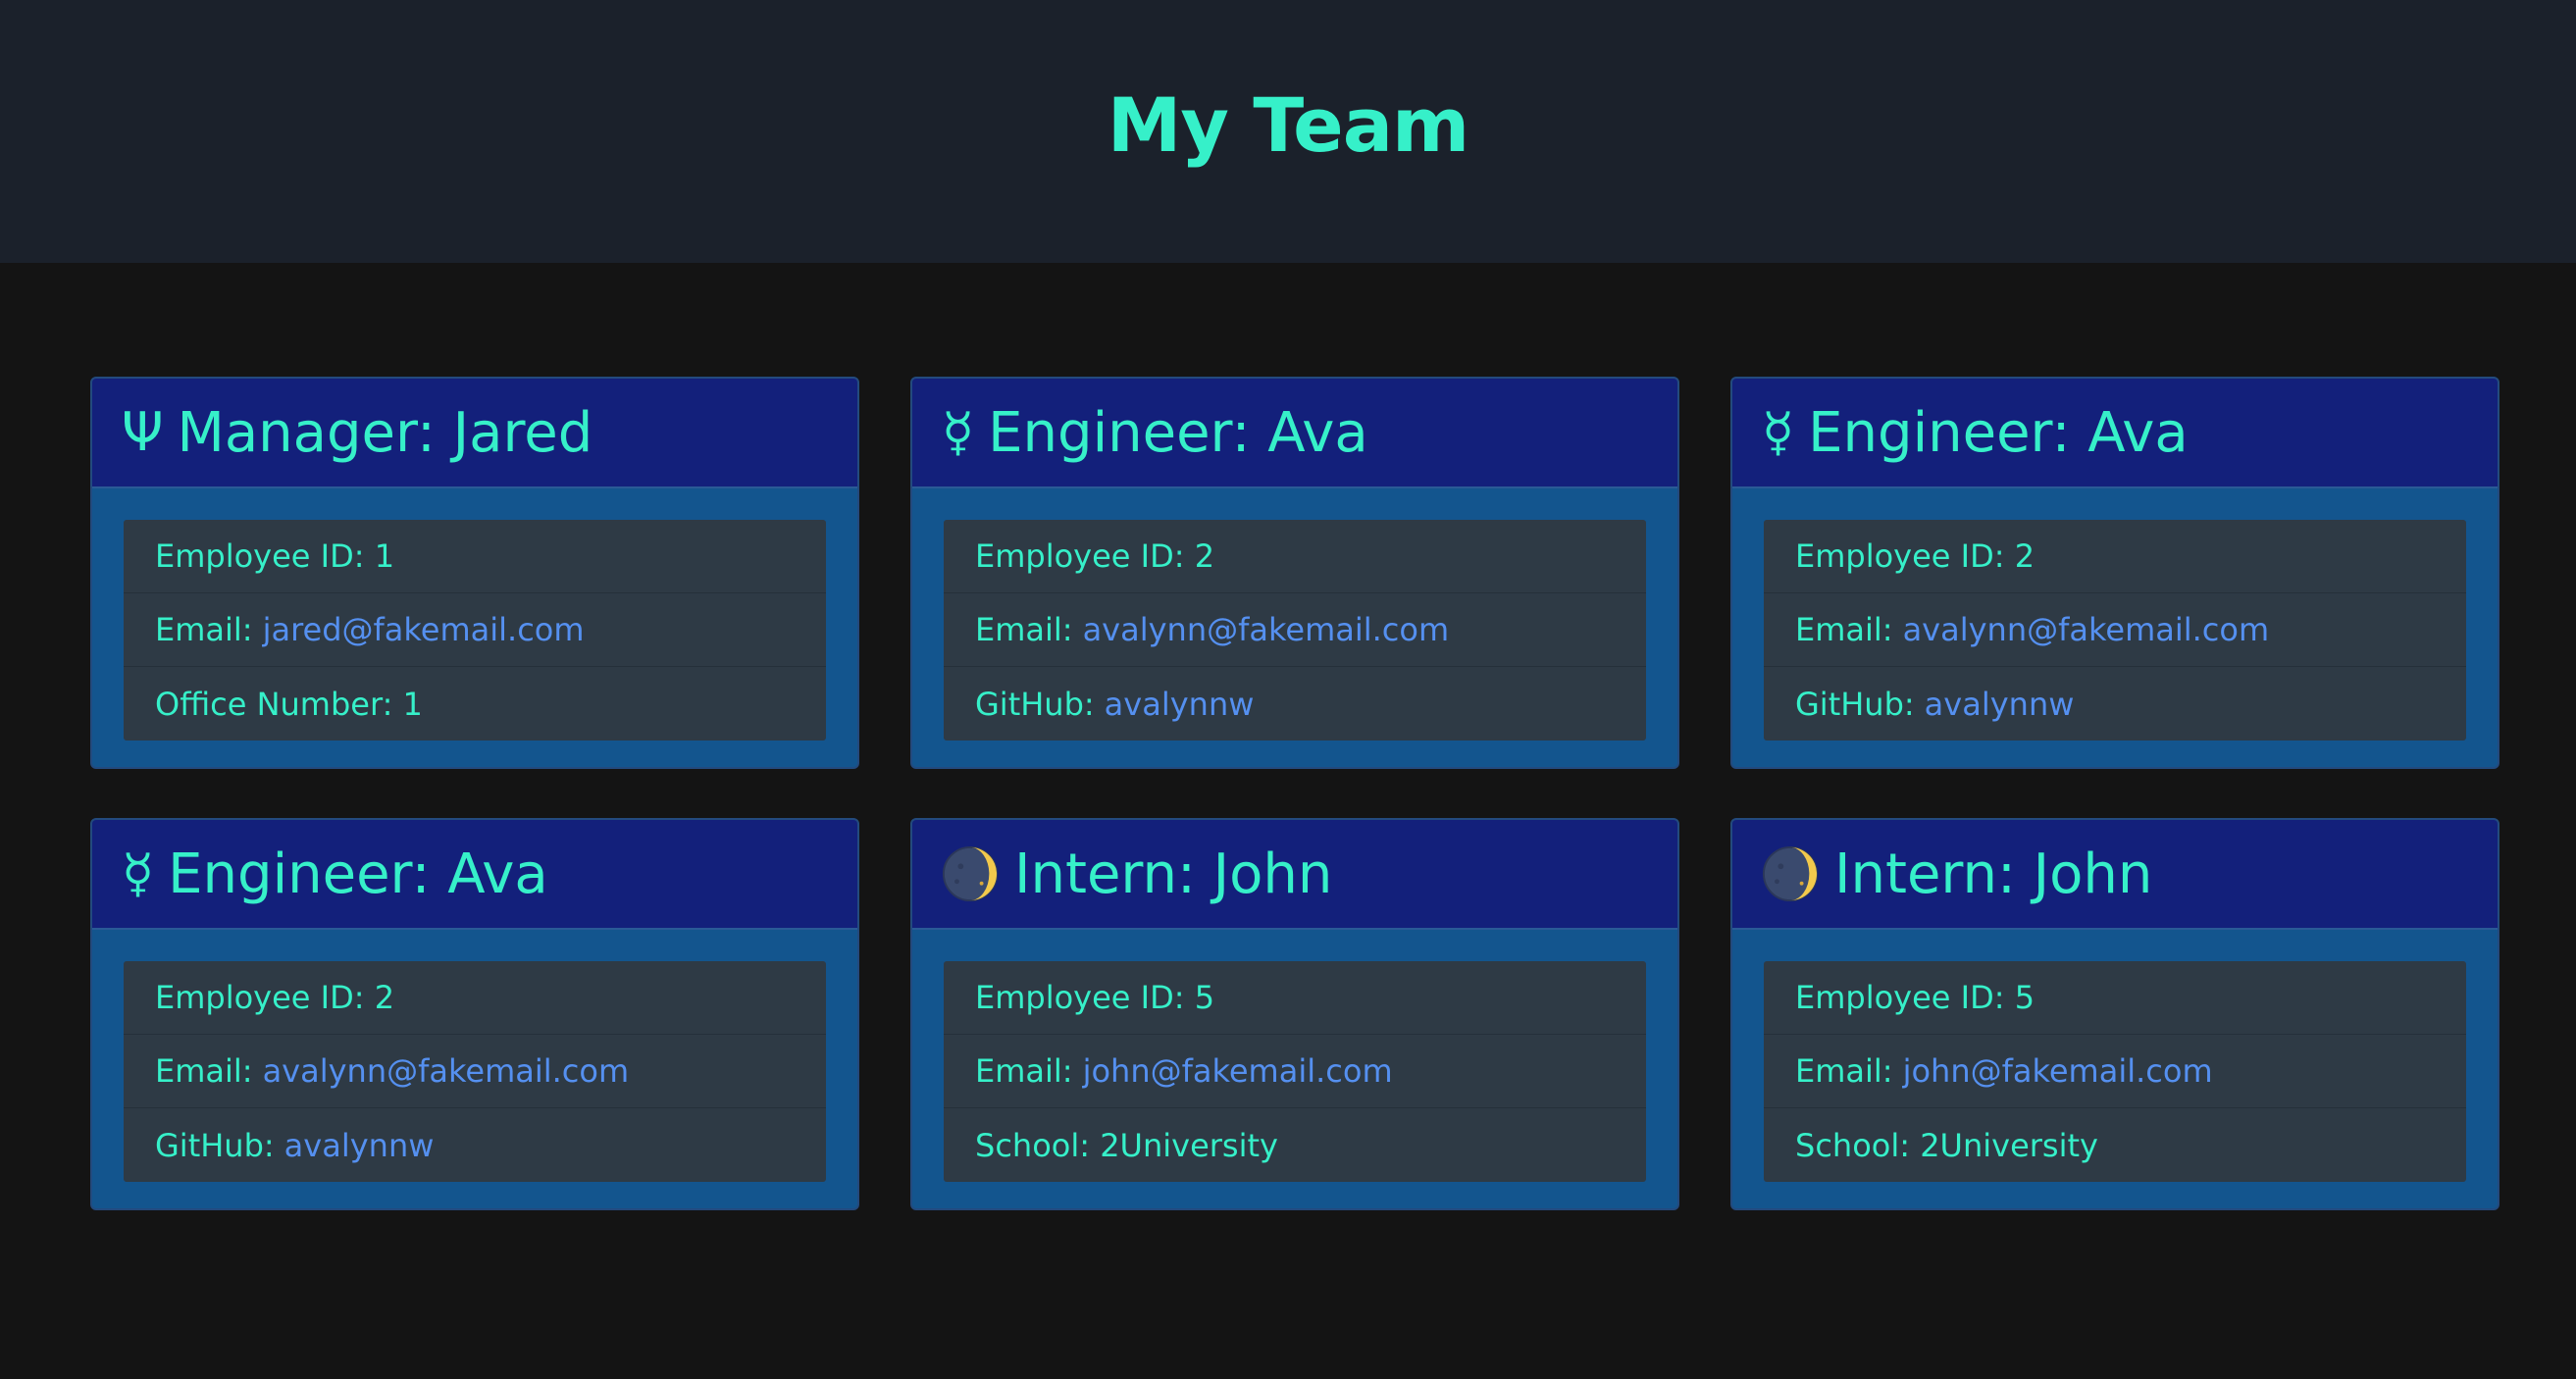 Image resolution: width=2576 pixels, height=1379 pixels. I want to click on card-header: Ψ Manager: Jared, so click(474, 434).